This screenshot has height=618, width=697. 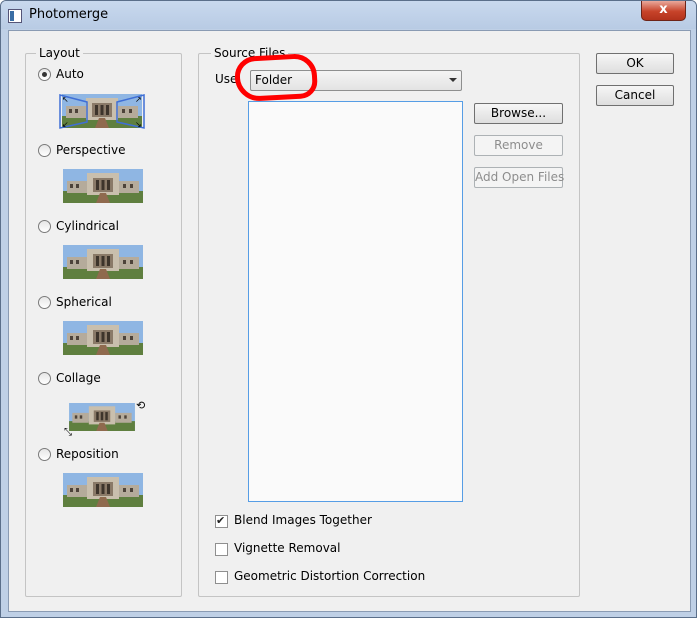 I want to click on cylindrical-radio, so click(x=44, y=226).